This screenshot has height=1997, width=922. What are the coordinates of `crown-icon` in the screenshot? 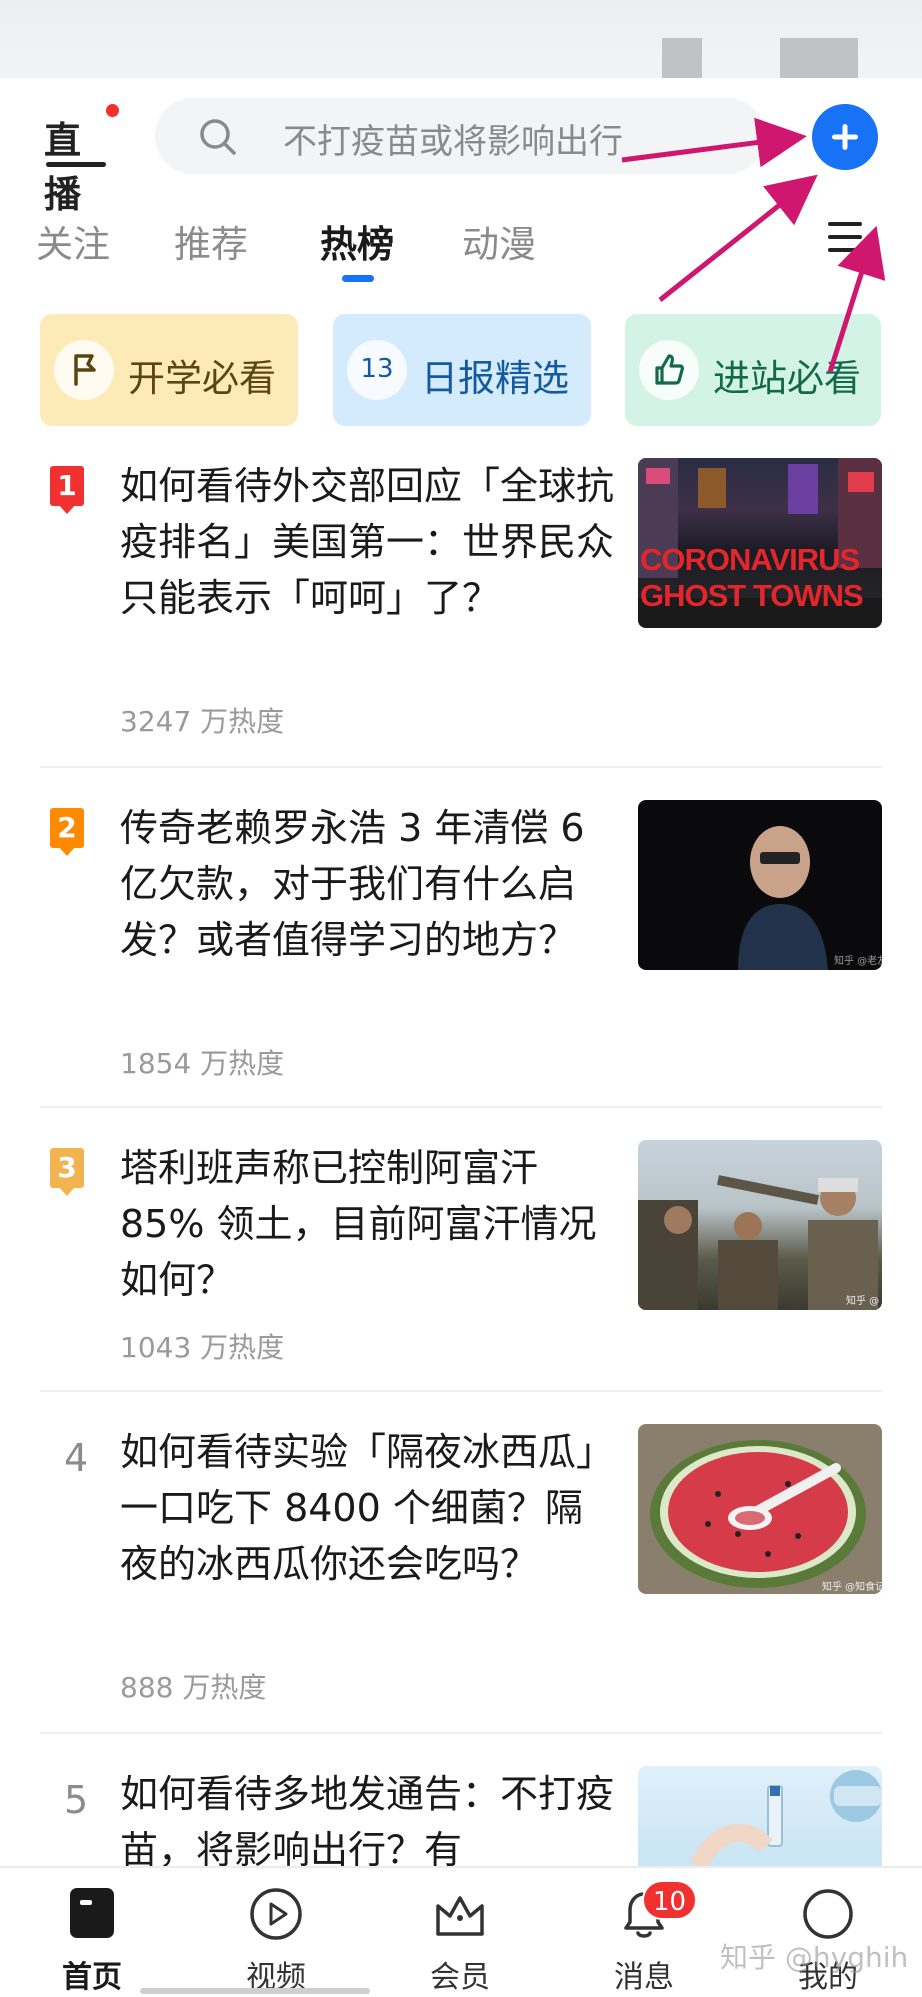 It's located at (460, 1916).